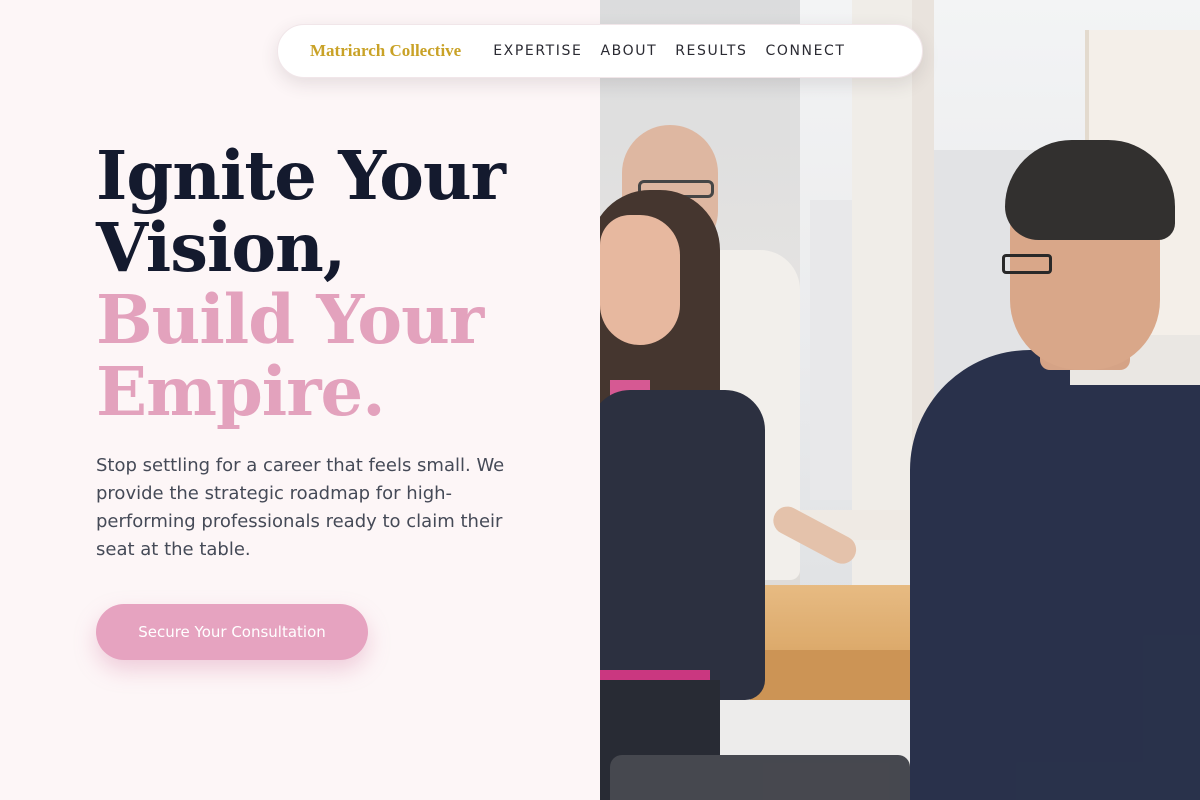  I want to click on brand-logo: Matriarch Collective, so click(385, 51).